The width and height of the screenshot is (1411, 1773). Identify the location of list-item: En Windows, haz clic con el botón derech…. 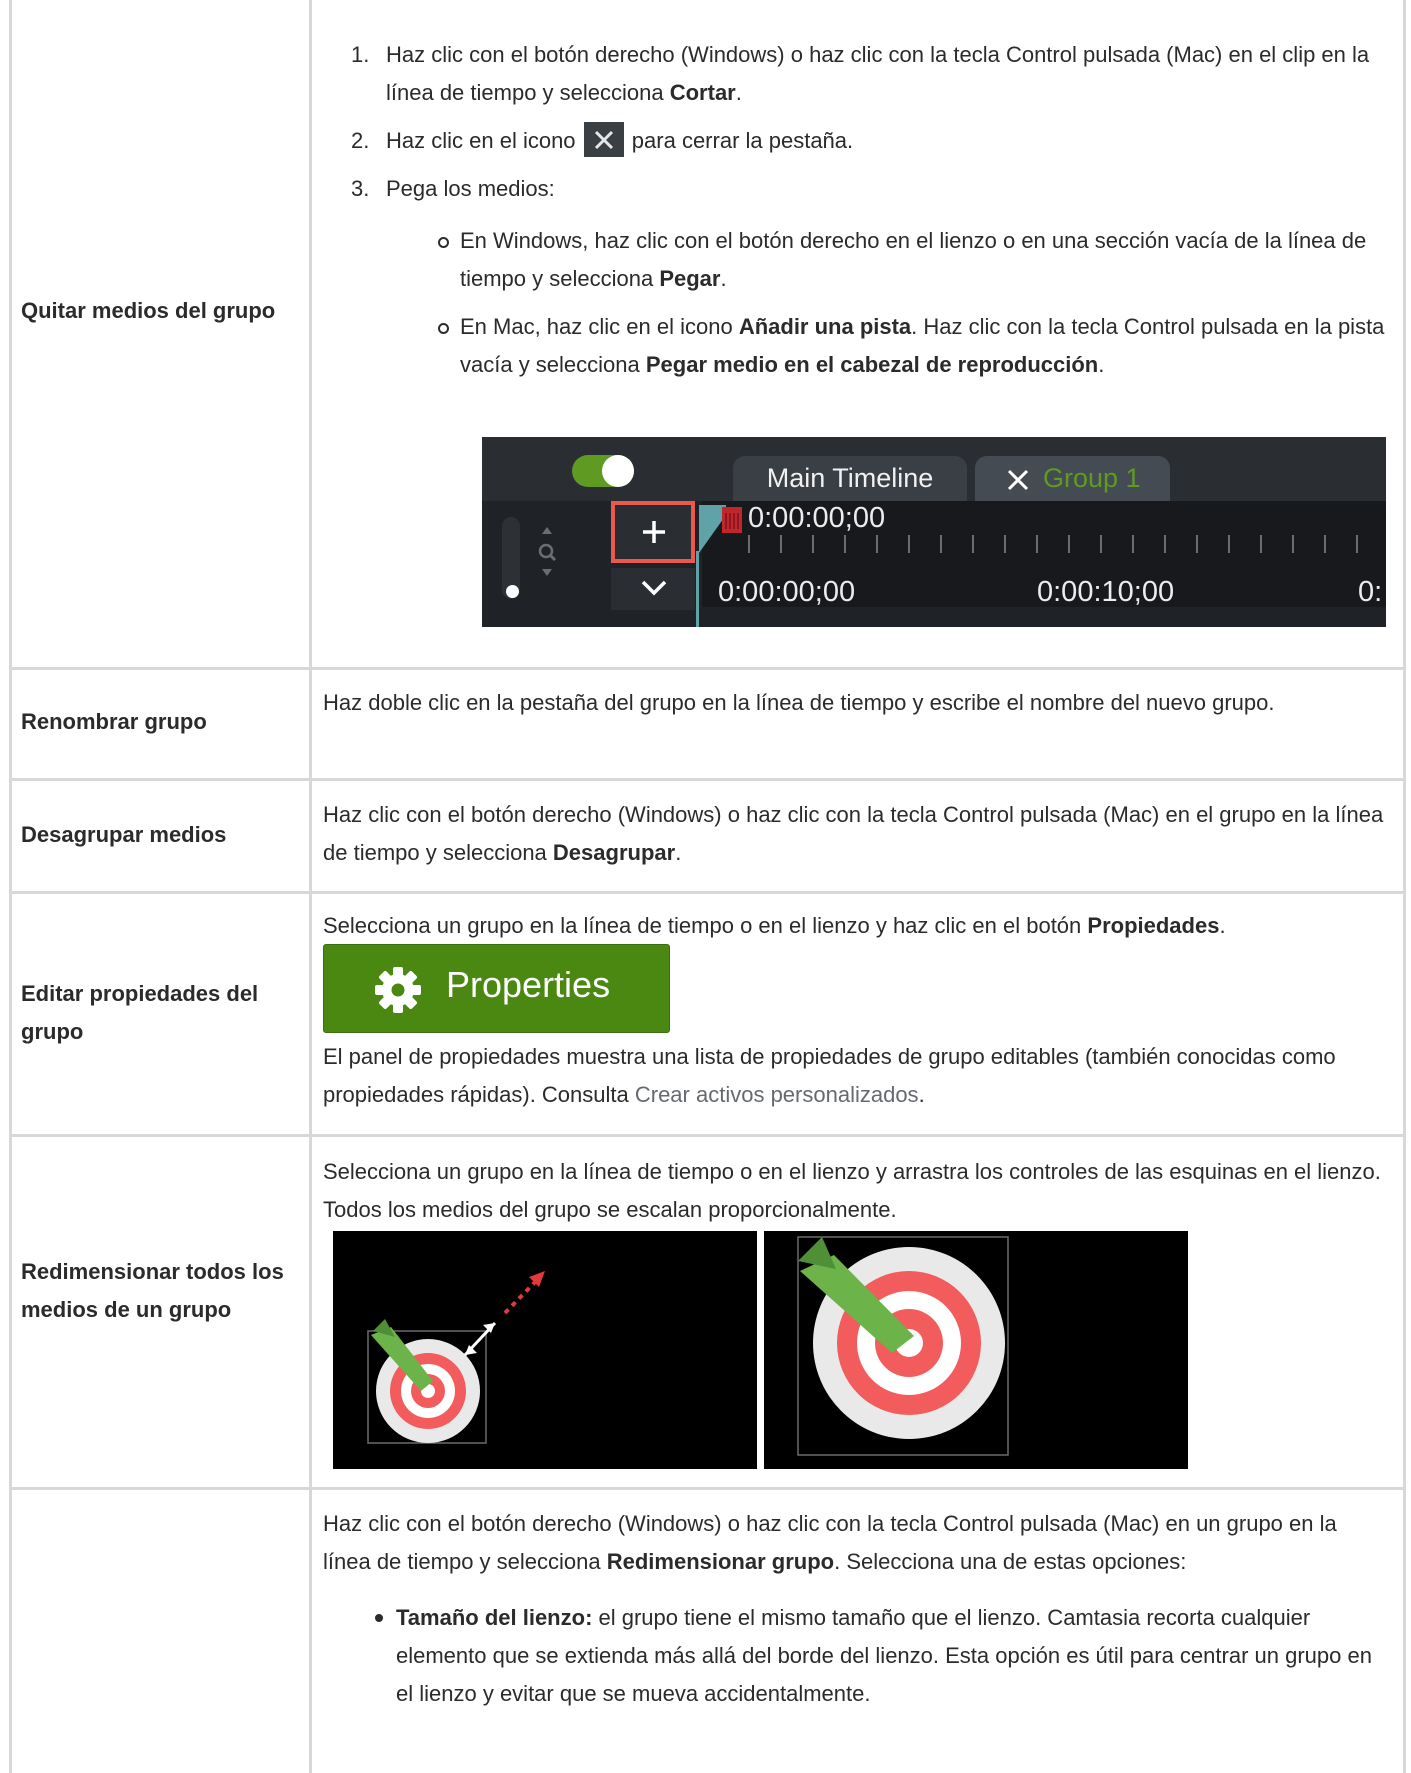
(863, 260).